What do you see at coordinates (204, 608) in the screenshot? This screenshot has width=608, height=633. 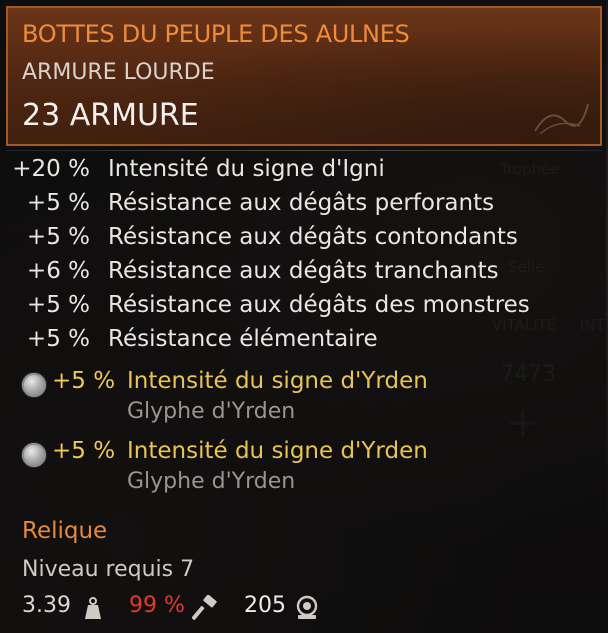 I see `hammer-icon` at bounding box center [204, 608].